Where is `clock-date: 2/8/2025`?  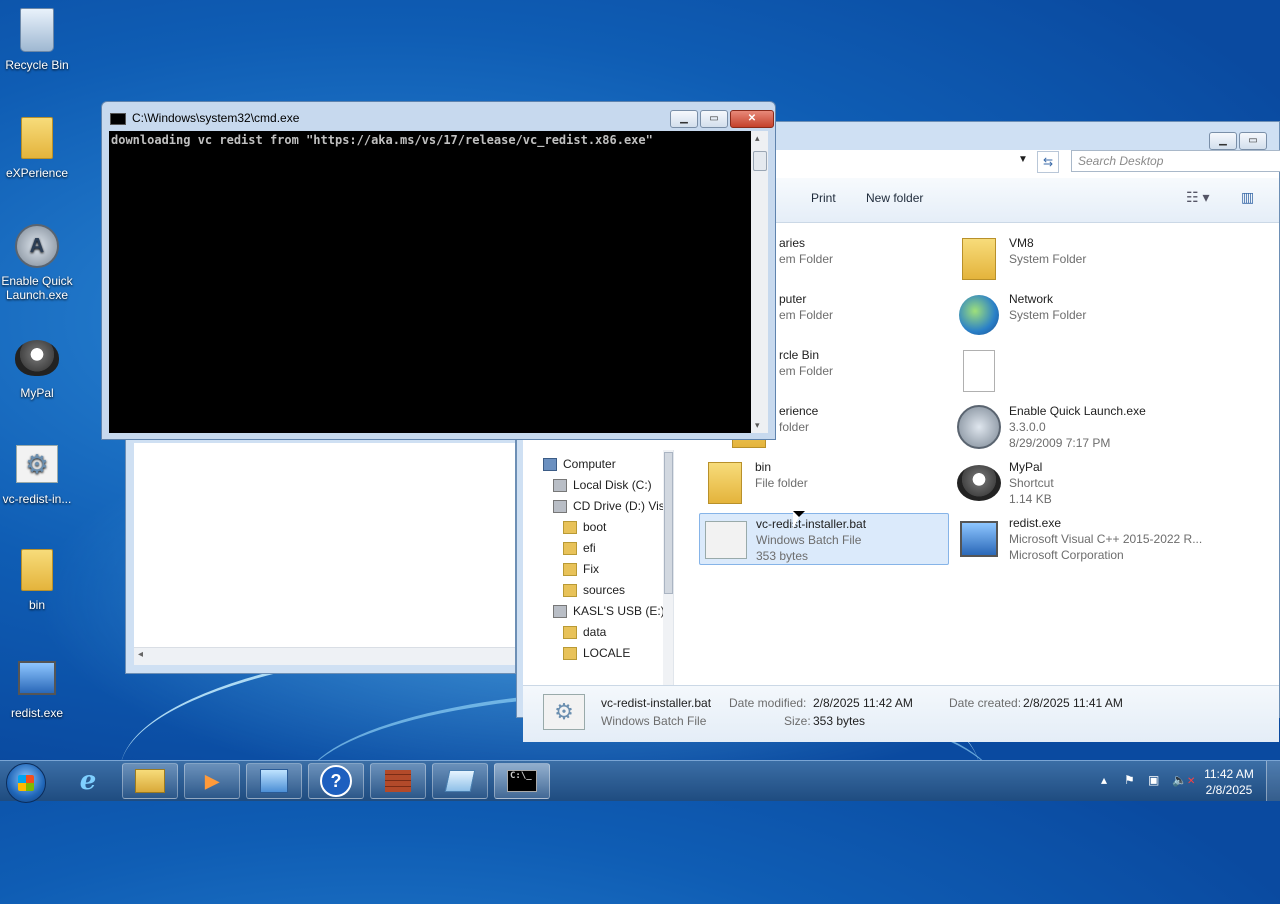
clock-date: 2/8/2025 is located at coordinates (1229, 790).